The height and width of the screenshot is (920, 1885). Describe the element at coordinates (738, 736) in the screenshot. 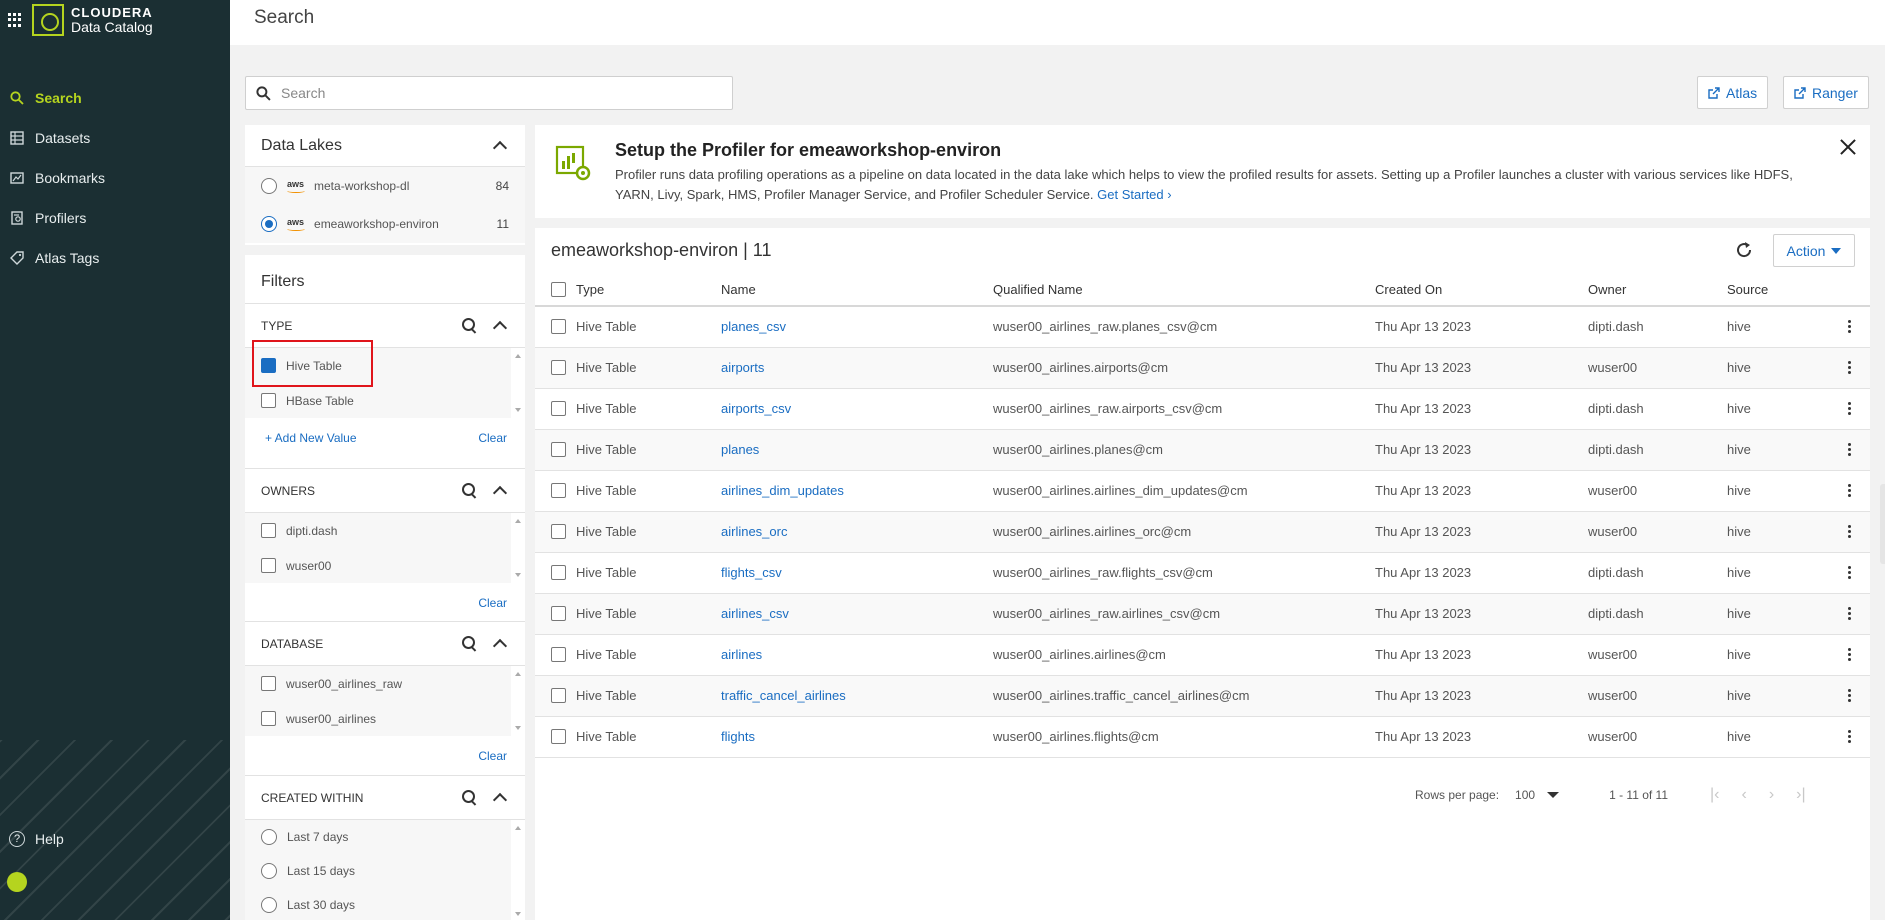

I see `asset-name-link: flights` at that location.